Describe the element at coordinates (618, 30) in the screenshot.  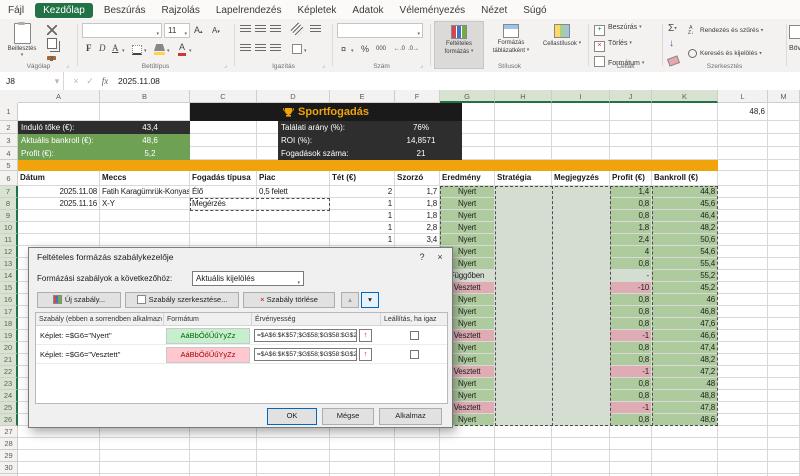
I see `insert-cells-button: + Beszúrás ▾` at that location.